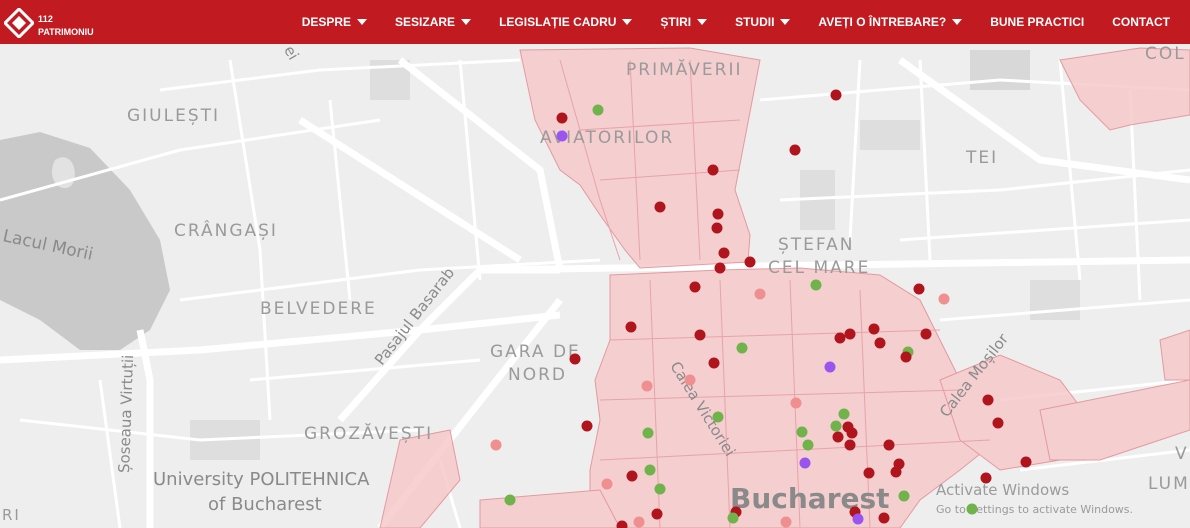  What do you see at coordinates (676, 22) in the screenshot?
I see `menu-item-label: ȘTIRI` at bounding box center [676, 22].